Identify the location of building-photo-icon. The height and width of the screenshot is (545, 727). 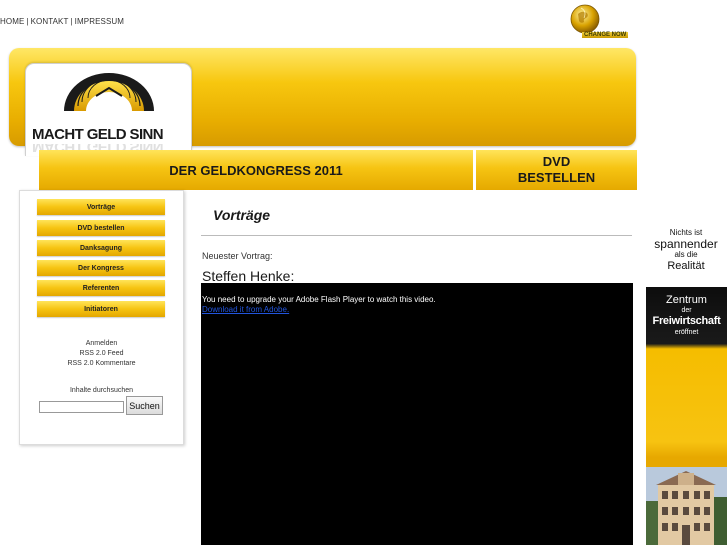
(686, 506).